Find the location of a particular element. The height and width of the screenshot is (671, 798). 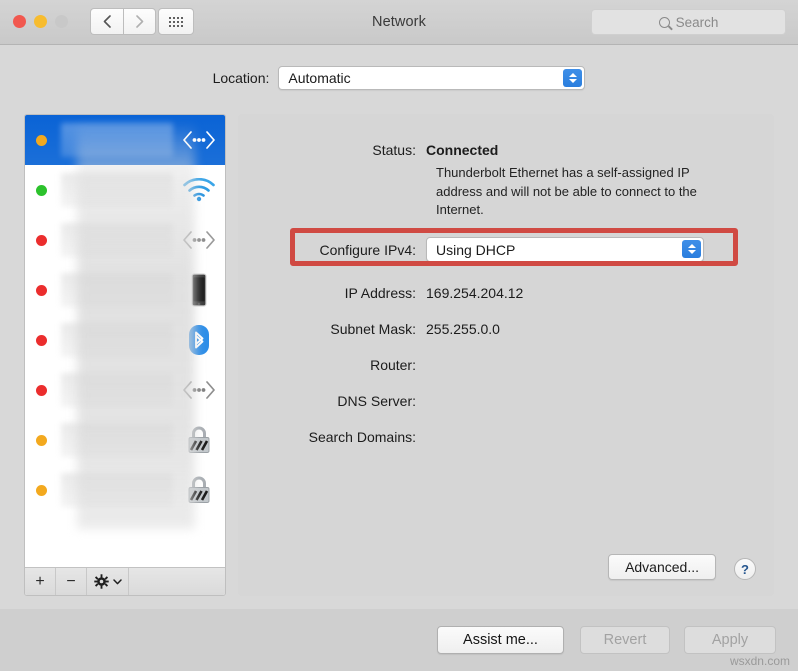

configure-ipv4-label: Configure IPv4: is located at coordinates (368, 249).